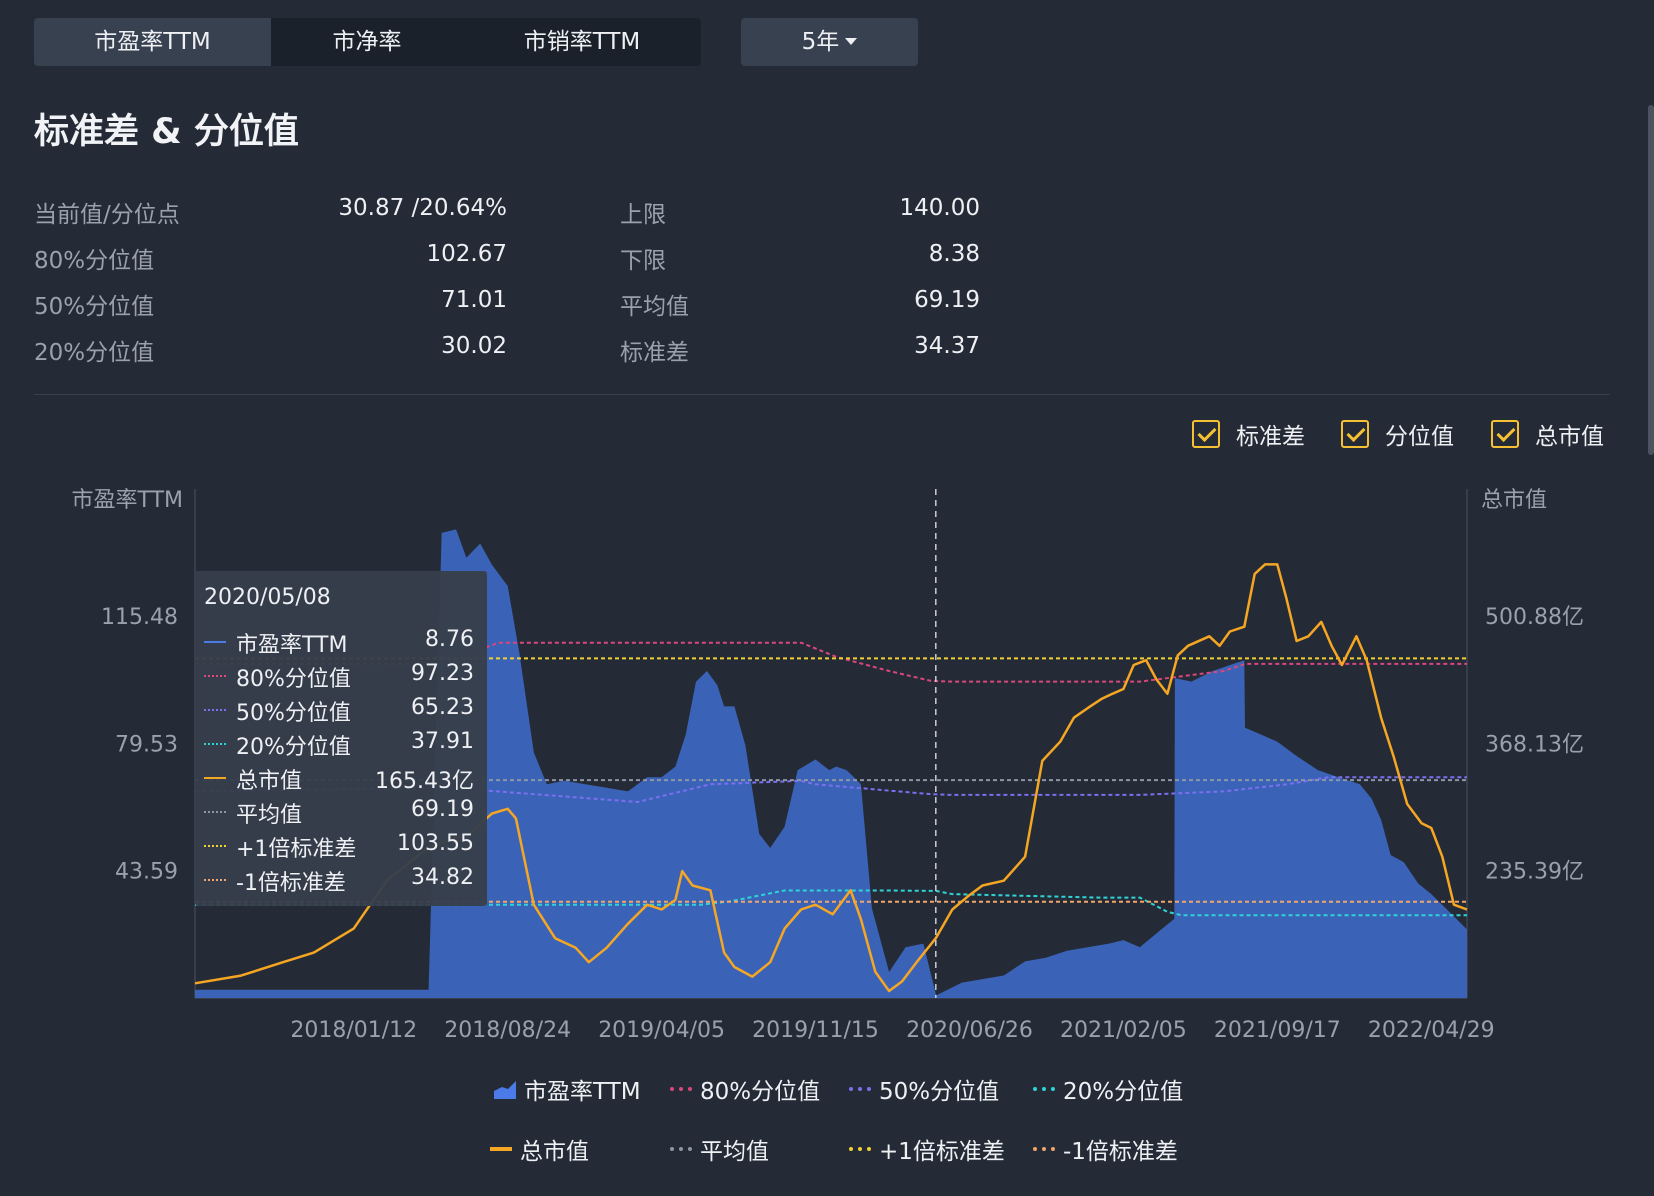  I want to click on legend-item-plus1: +1倍标准差, so click(927, 1149).